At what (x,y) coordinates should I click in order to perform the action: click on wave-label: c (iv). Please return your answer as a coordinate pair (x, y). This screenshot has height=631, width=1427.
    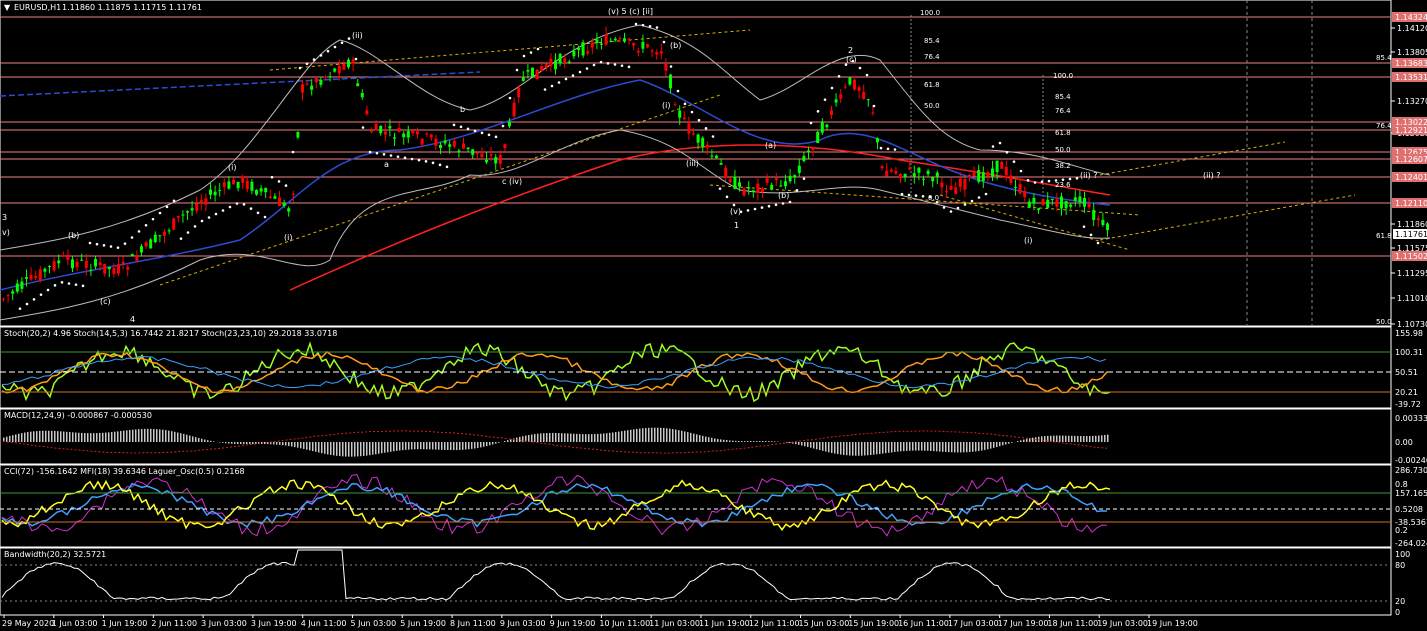
    Looking at the image, I should click on (512, 181).